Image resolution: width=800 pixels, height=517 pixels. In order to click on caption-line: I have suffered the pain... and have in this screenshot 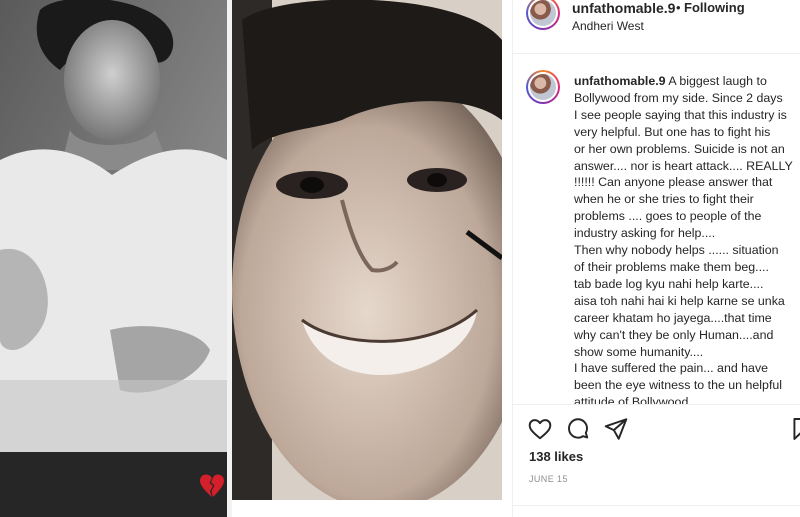, I will do `click(671, 368)`.